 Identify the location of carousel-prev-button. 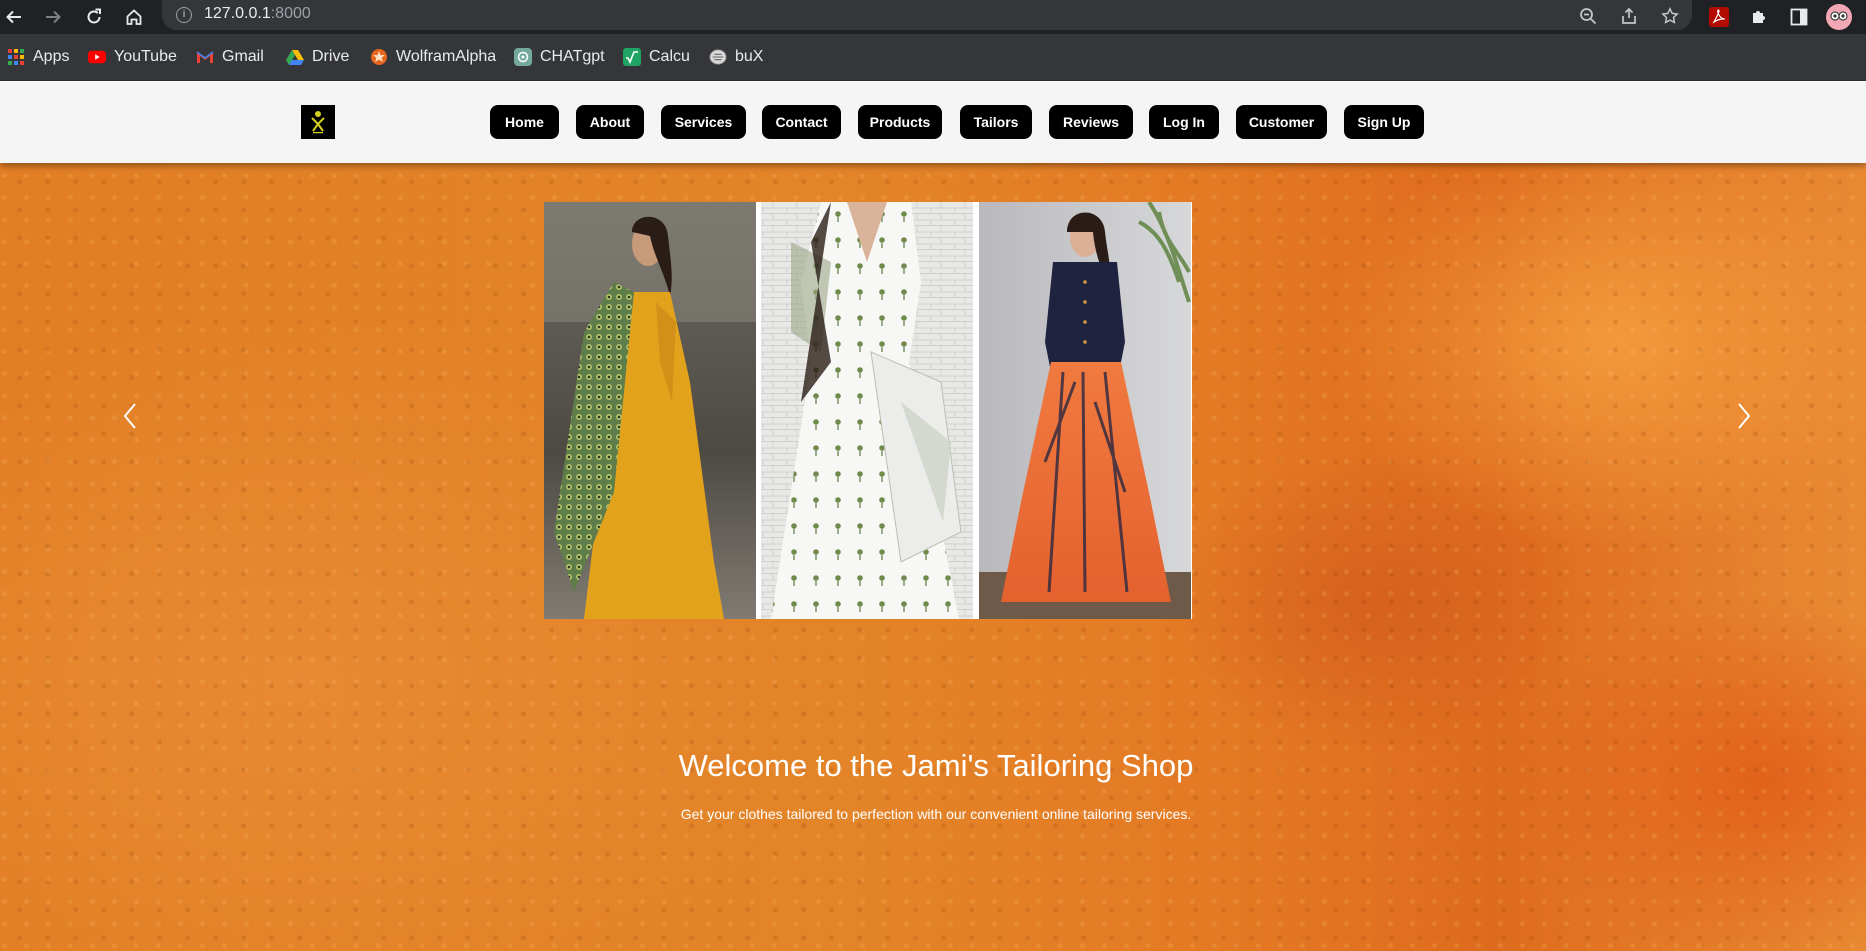
(130, 416).